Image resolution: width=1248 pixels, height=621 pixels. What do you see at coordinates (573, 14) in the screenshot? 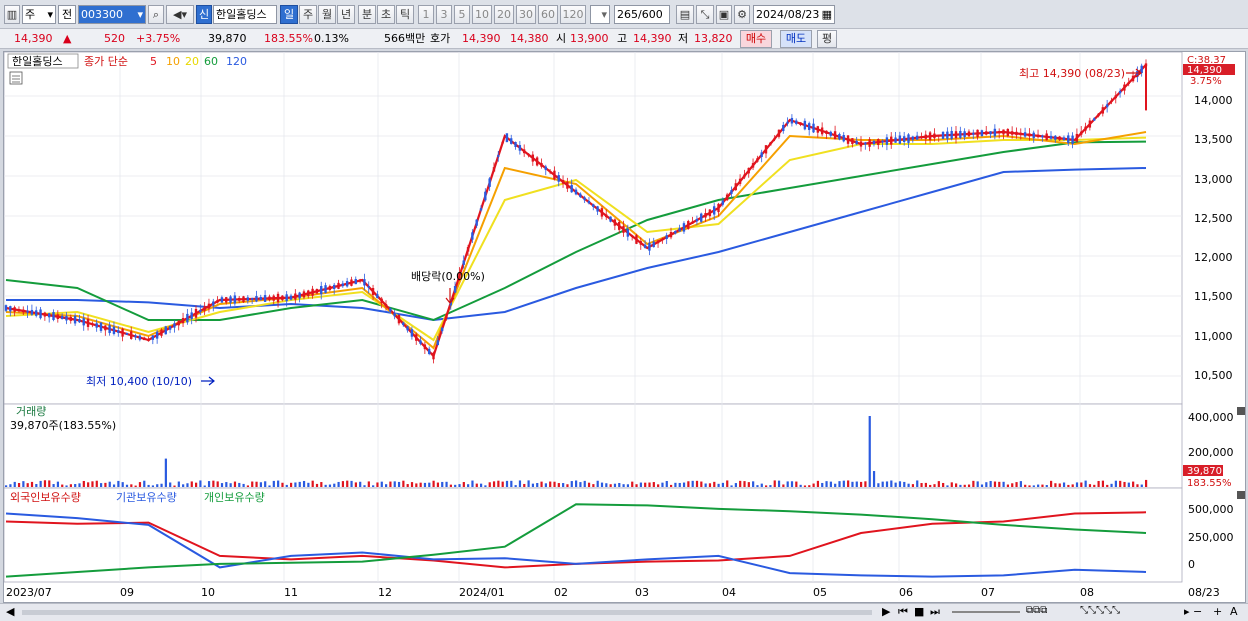
I see `interval-120: 120` at bounding box center [573, 14].